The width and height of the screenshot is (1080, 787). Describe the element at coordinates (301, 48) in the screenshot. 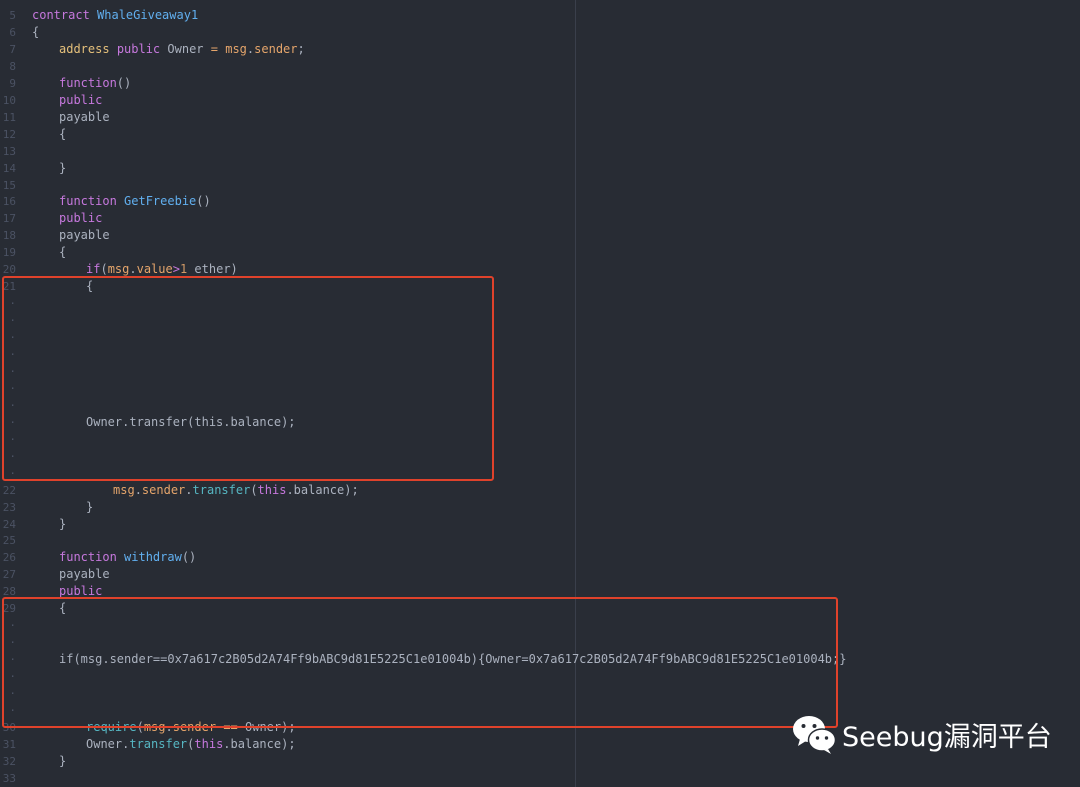

I see `code-token: ;` at that location.